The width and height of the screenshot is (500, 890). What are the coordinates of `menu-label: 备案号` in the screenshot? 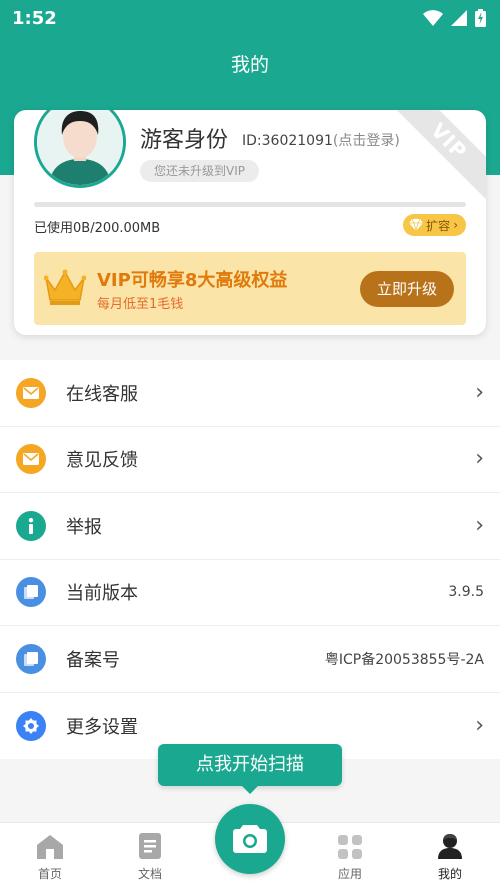 It's located at (93, 660).